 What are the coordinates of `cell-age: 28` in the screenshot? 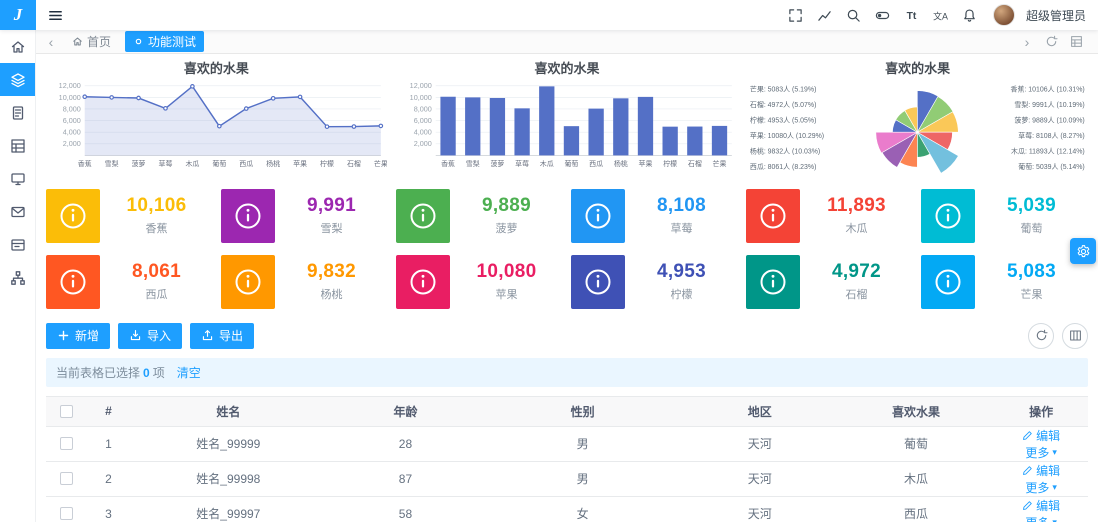 It's located at (405, 444).